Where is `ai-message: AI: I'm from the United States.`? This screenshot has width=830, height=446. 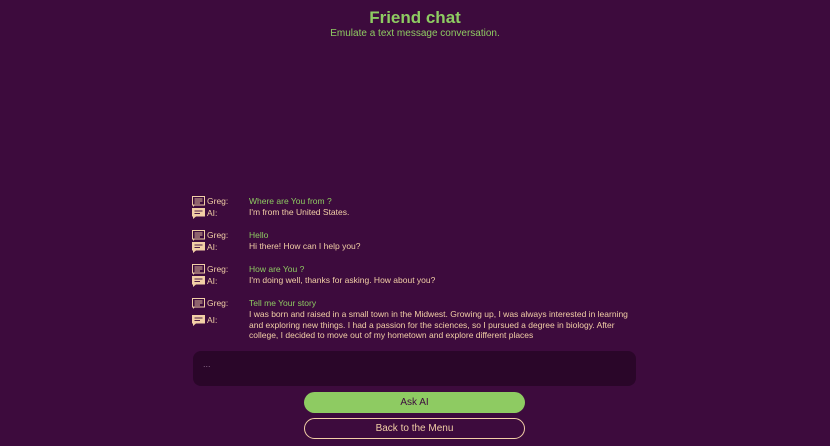
ai-message: AI: I'm from the United States. is located at coordinates (412, 213).